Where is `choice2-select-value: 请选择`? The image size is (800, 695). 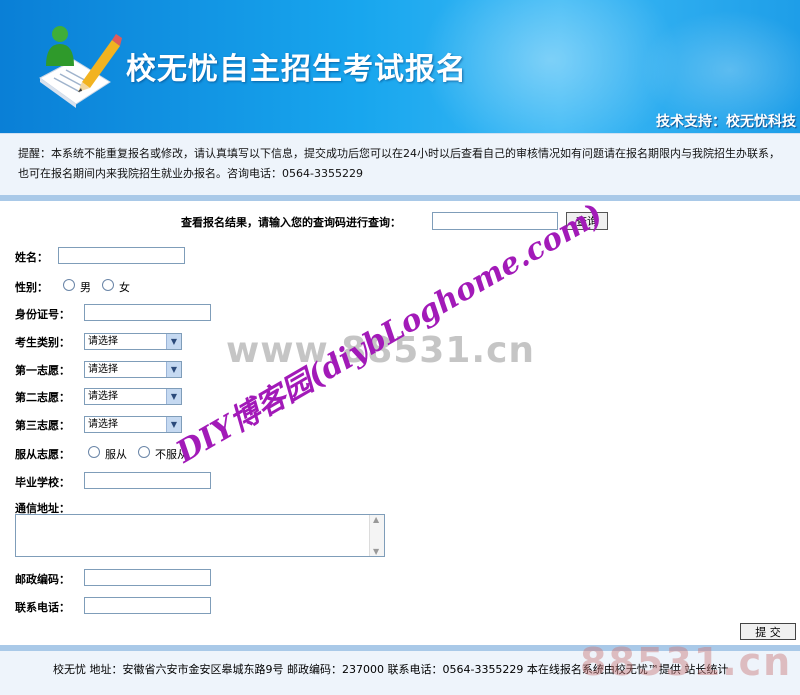 choice2-select-value: 请选择 is located at coordinates (103, 396).